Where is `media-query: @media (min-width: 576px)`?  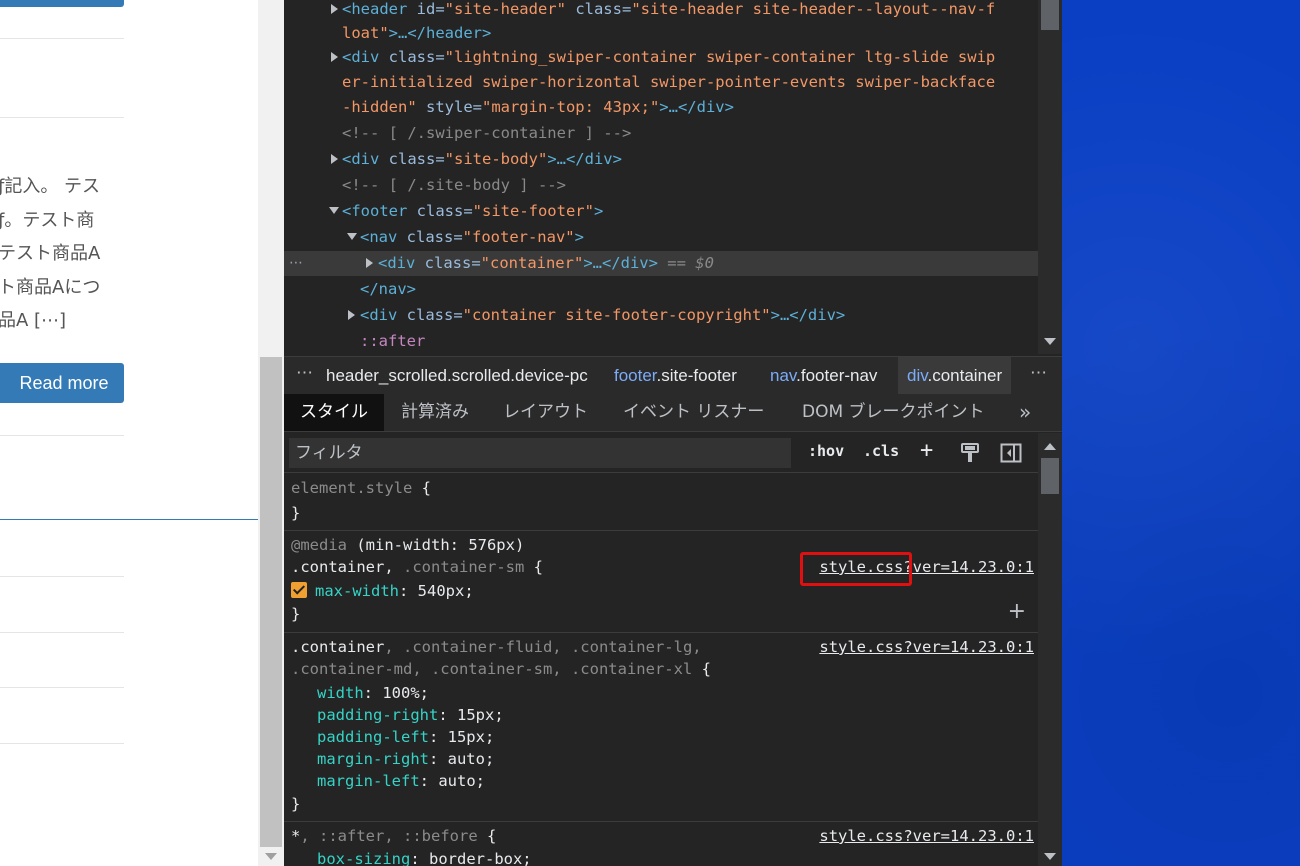 media-query: @media (min-width: 576px) is located at coordinates (408, 545).